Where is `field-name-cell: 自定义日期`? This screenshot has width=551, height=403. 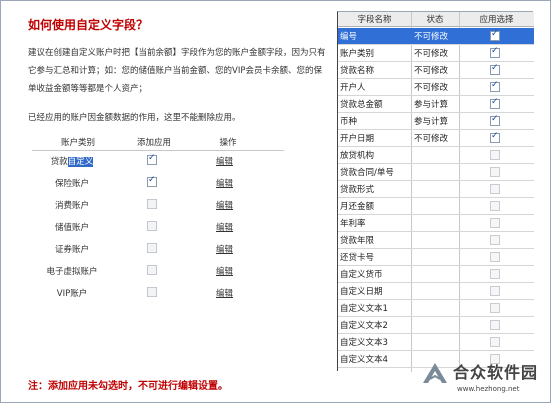
field-name-cell: 自定义日期 is located at coordinates (361, 292).